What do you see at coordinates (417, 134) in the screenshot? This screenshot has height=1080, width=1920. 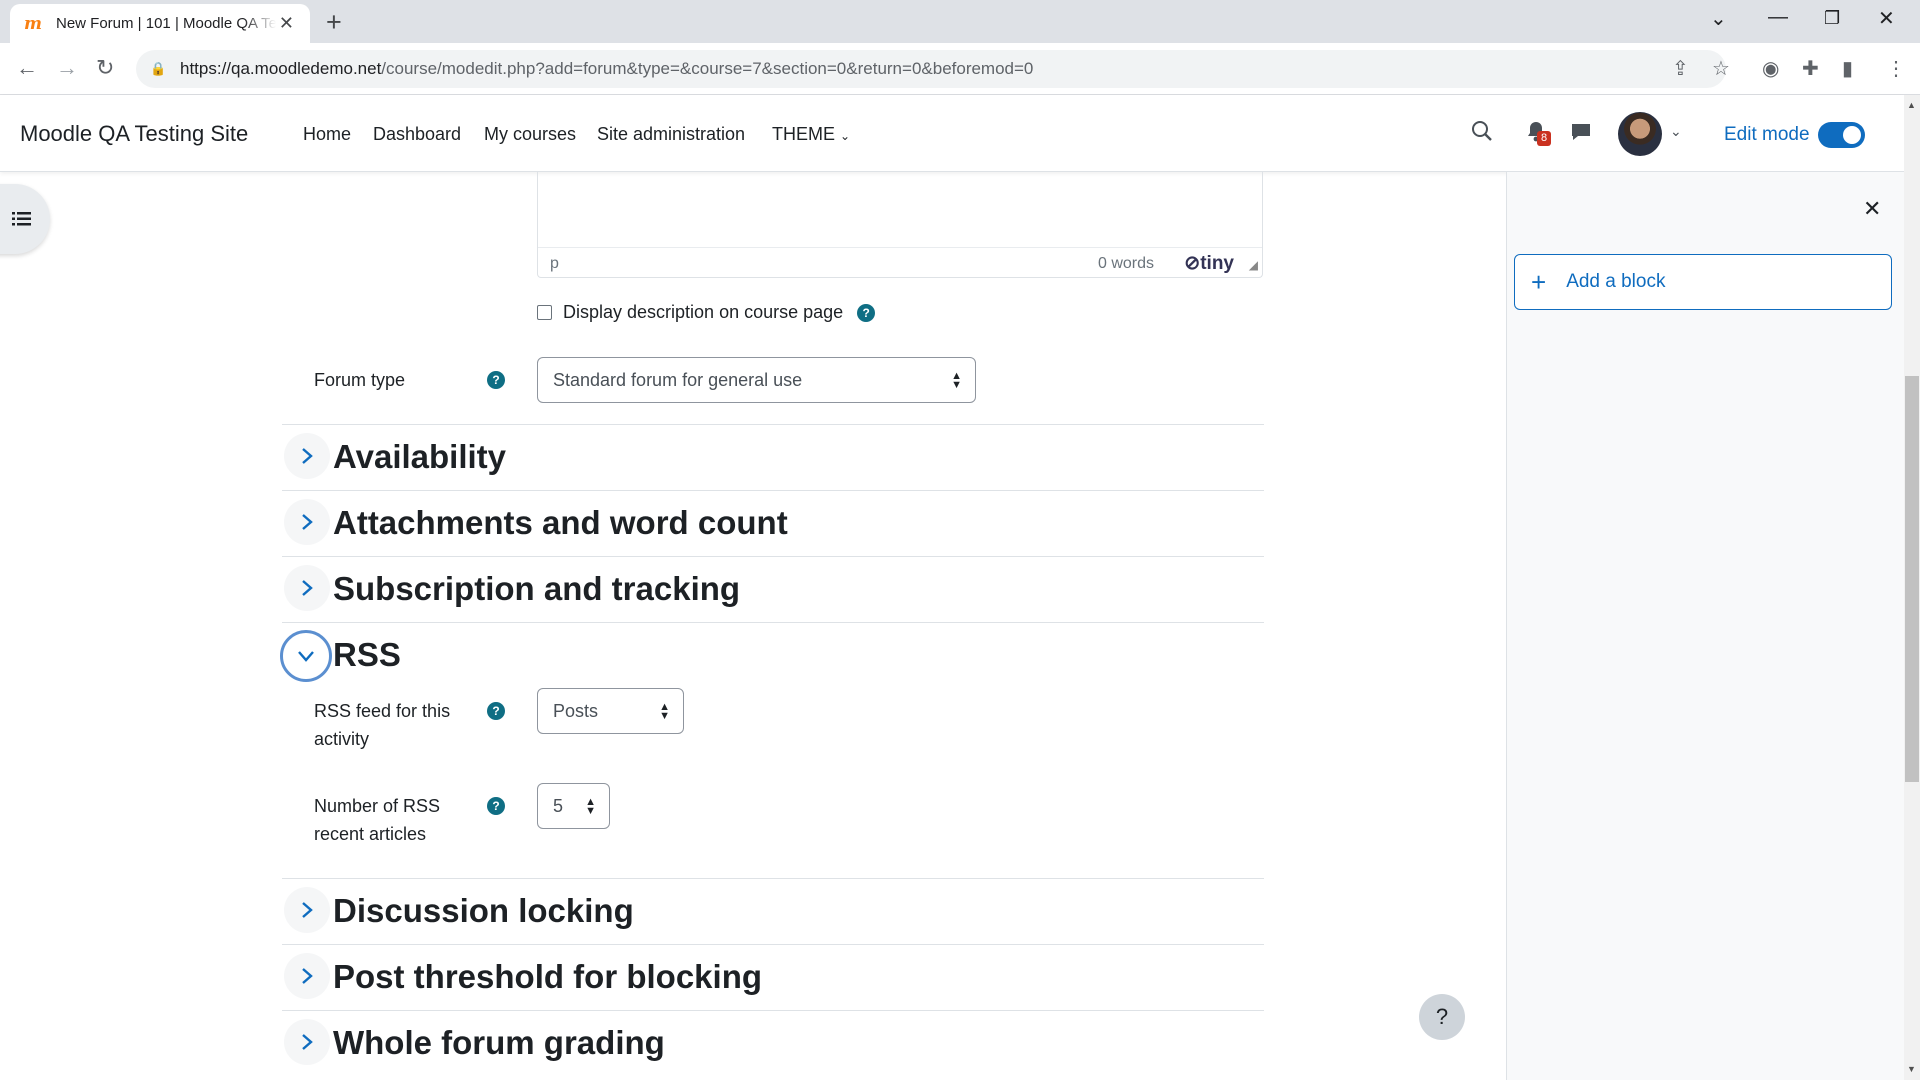 I see `nav-dashboard: Dashboard` at bounding box center [417, 134].